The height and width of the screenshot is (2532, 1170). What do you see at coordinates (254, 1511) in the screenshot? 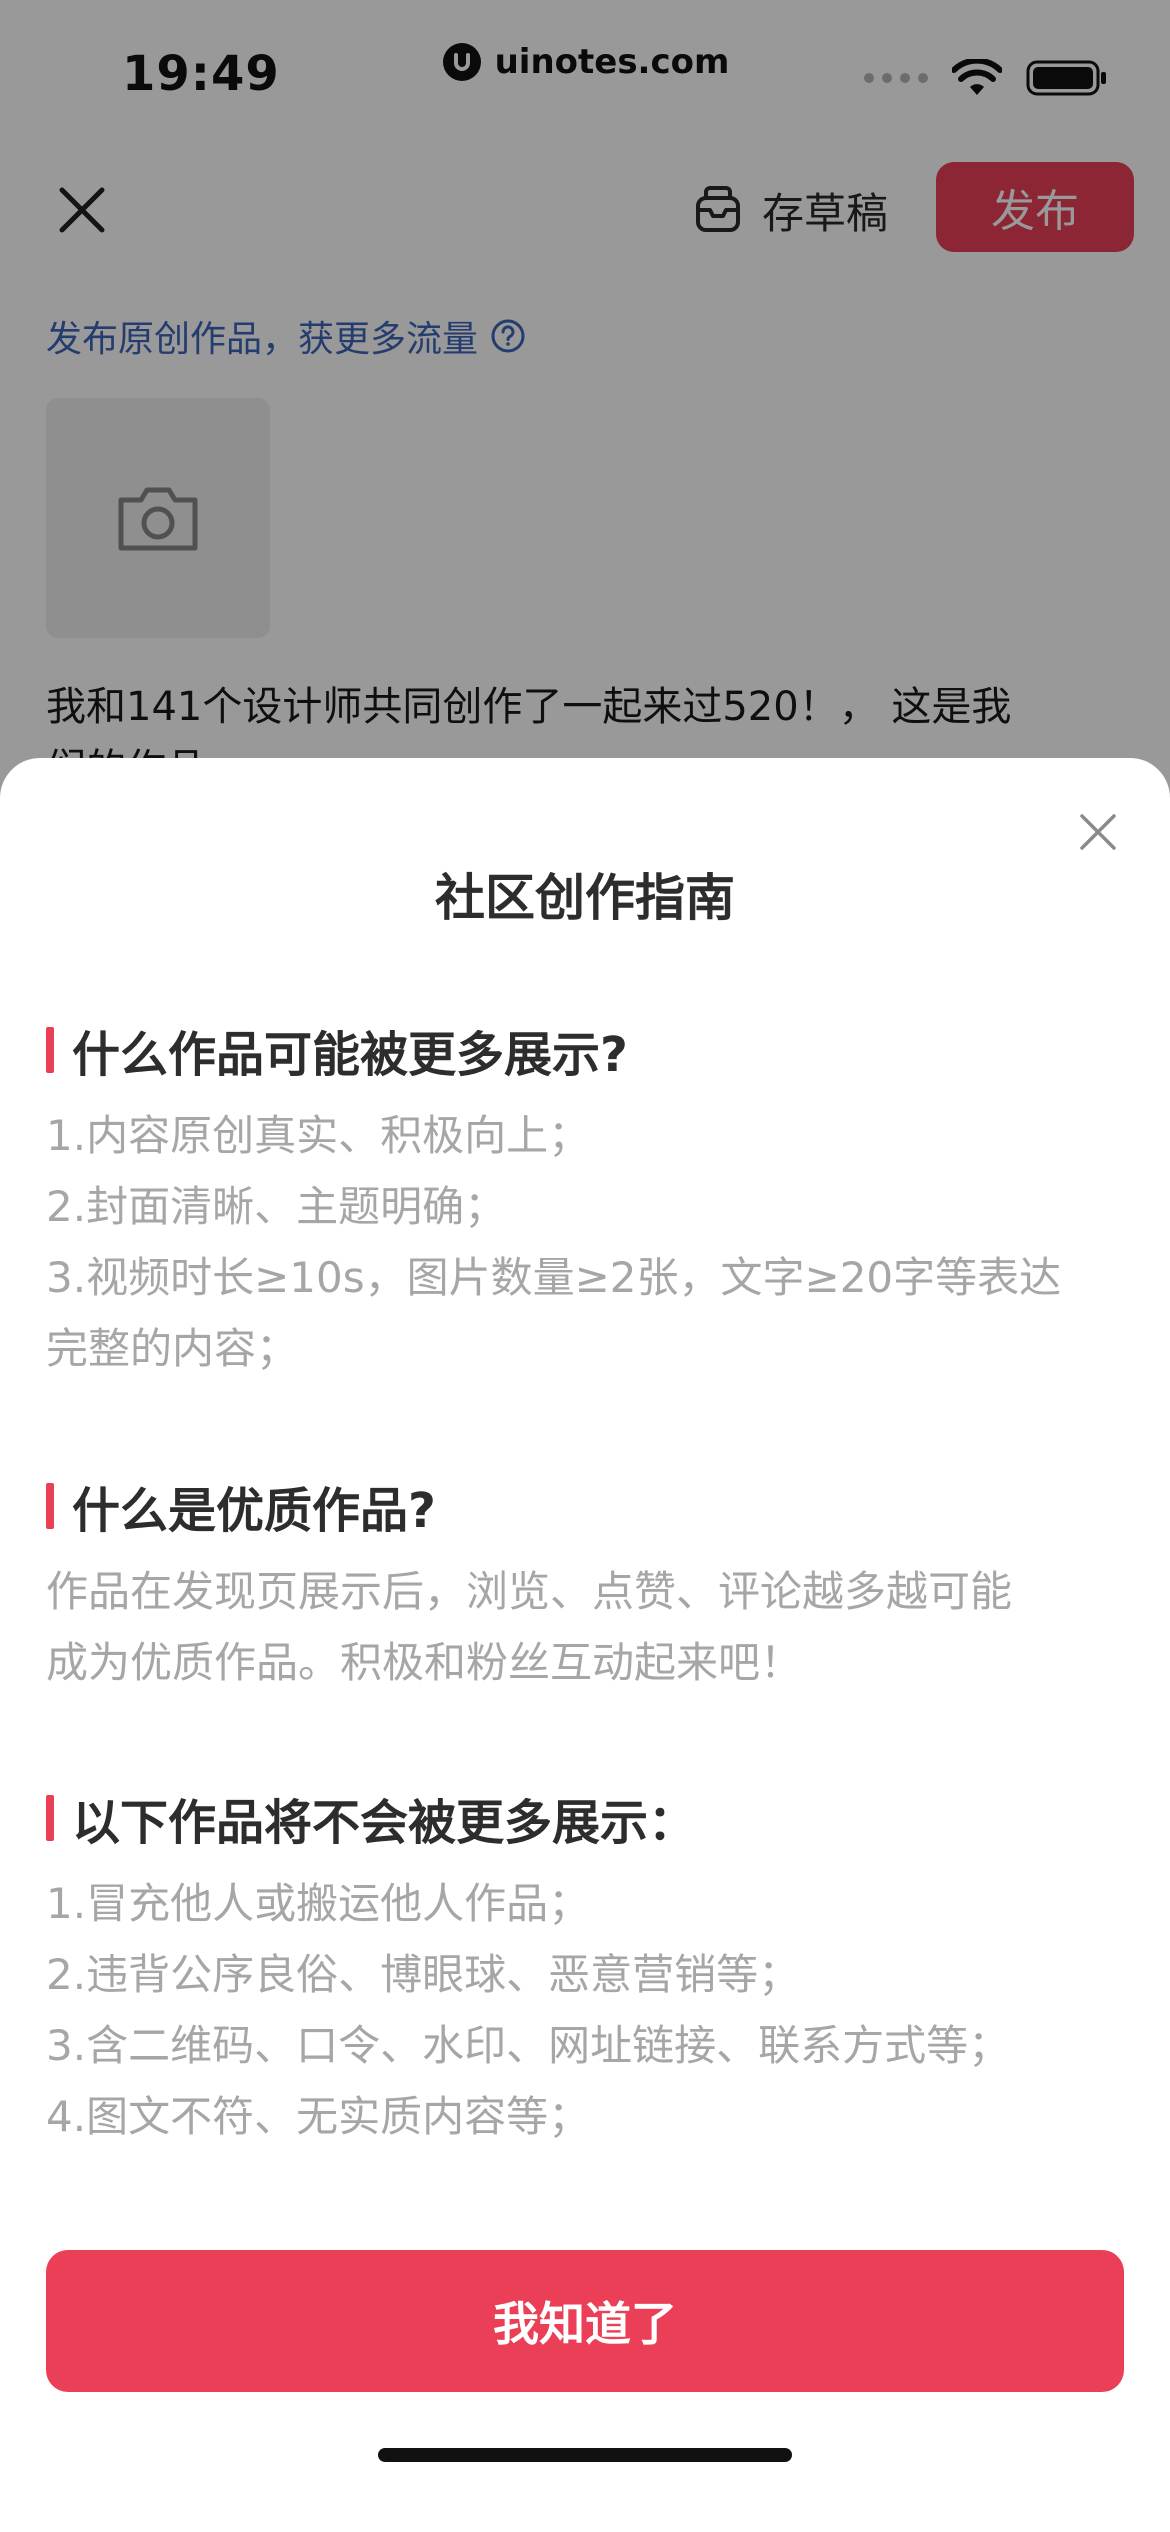
I see `section-title: 什么是优质作品?` at bounding box center [254, 1511].